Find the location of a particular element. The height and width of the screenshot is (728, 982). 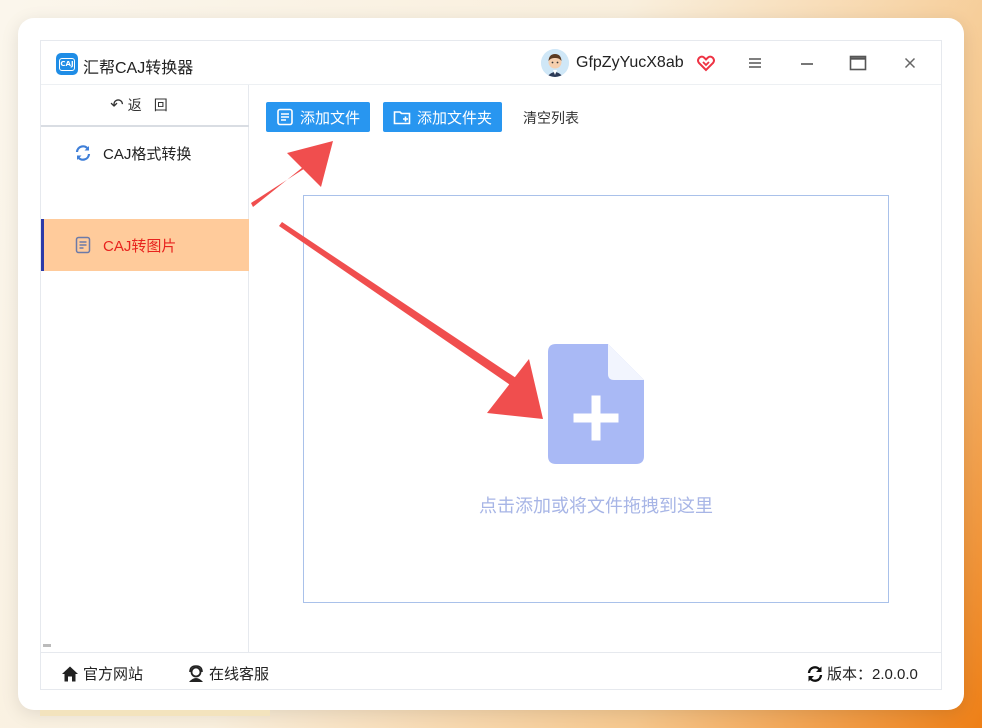

document-icon is located at coordinates (83, 245).